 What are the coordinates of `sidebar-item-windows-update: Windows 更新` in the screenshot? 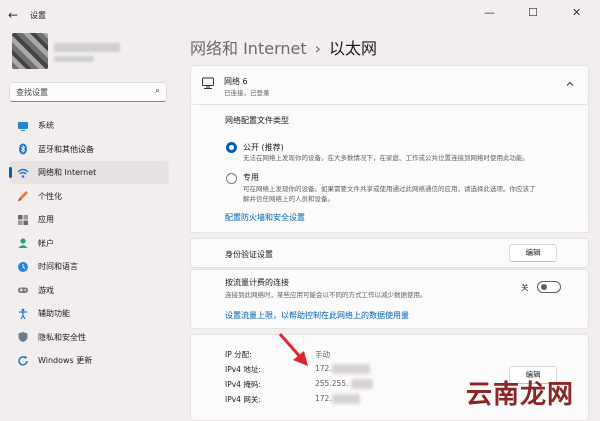 It's located at (89, 360).